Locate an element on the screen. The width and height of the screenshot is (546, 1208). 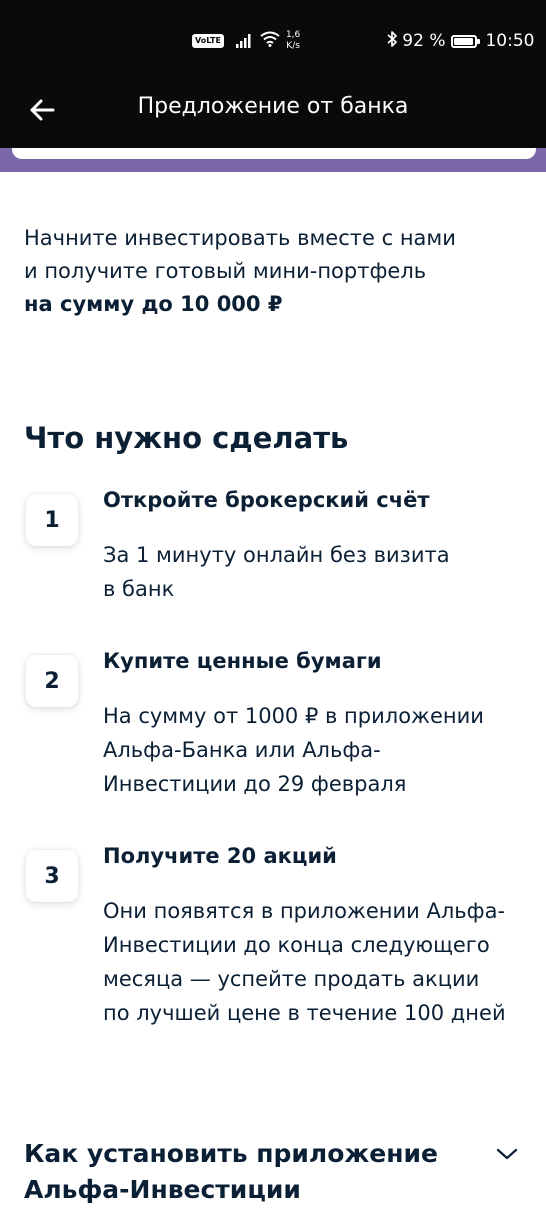
step-description-line: месяца — успейте продать акции is located at coordinates (291, 979).